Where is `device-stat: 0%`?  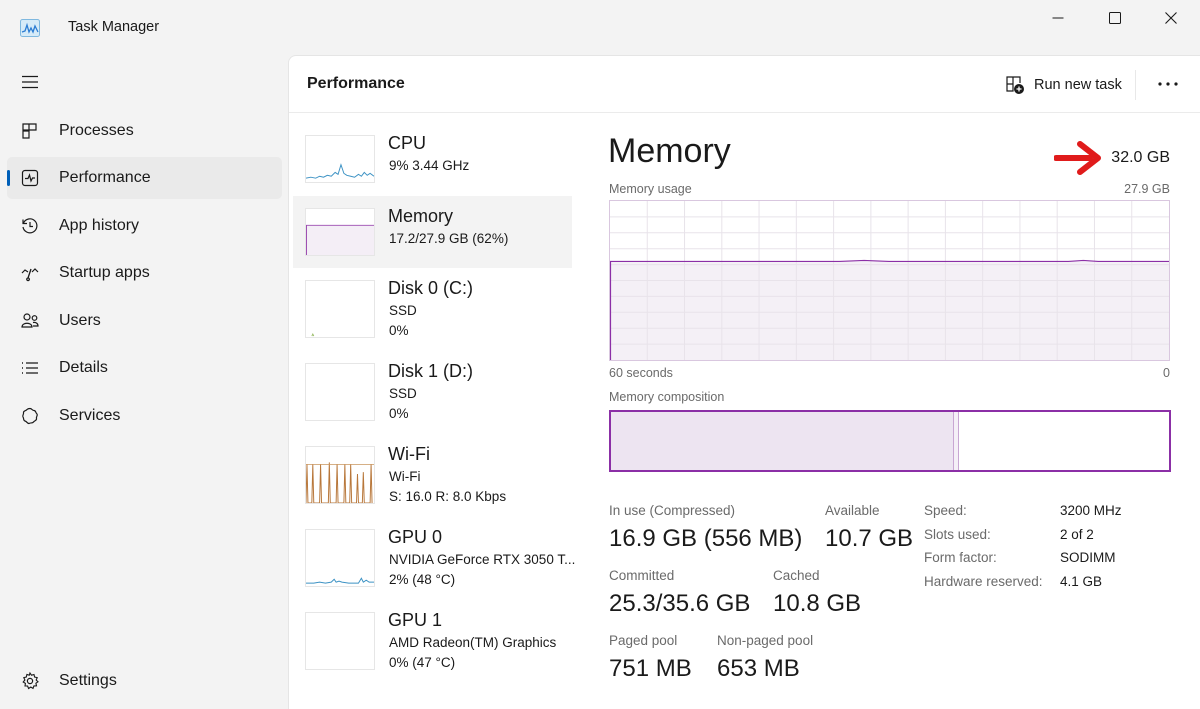
device-stat: 0% is located at coordinates (399, 413).